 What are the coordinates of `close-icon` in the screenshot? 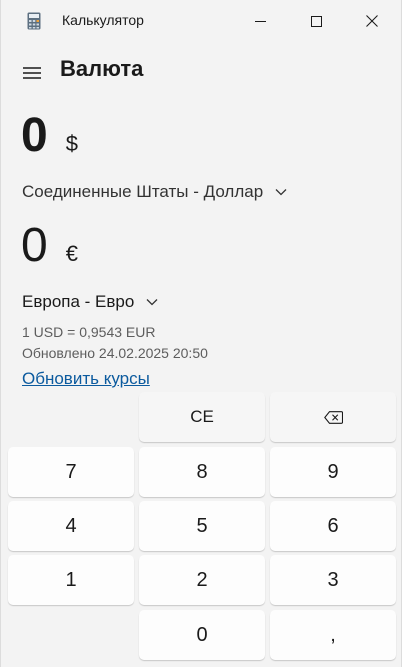 It's located at (372, 21).